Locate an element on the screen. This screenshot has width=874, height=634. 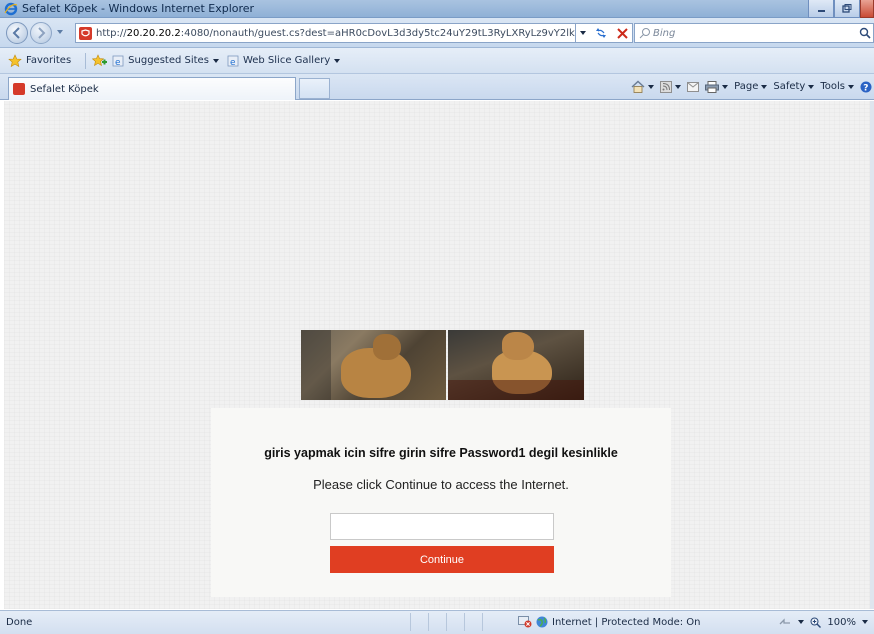
minimize-icon is located at coordinates (821, 11).